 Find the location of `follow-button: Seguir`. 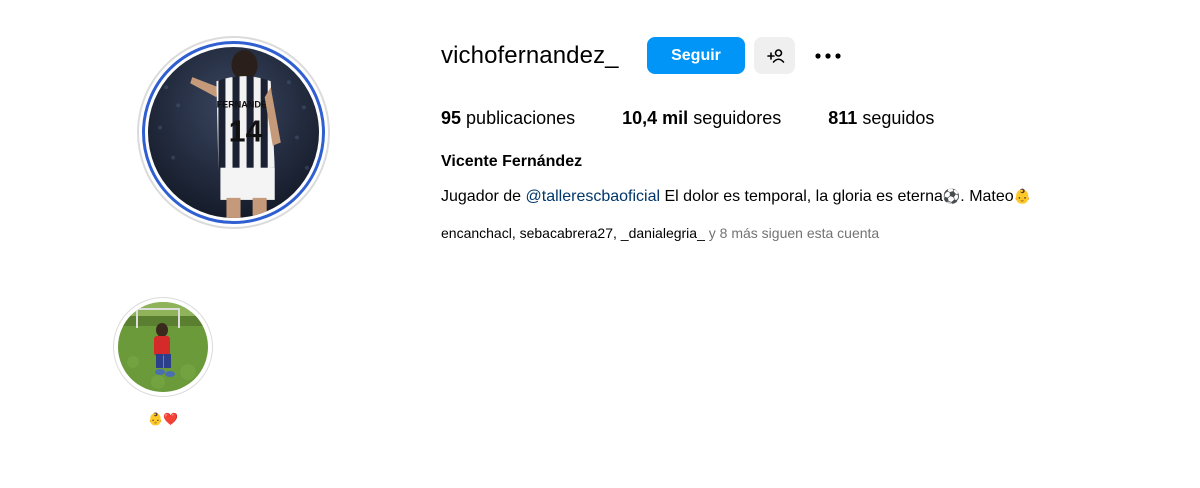

follow-button: Seguir is located at coordinates (696, 55).